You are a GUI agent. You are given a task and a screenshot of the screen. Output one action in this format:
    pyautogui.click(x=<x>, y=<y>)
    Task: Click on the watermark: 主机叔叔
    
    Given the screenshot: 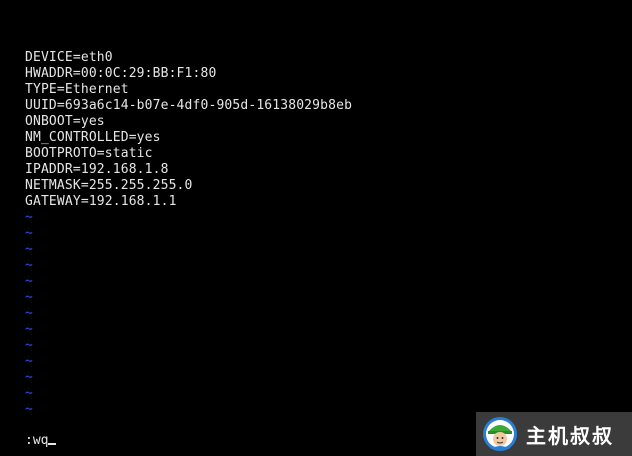 What is the action you would take?
    pyautogui.click(x=554, y=434)
    